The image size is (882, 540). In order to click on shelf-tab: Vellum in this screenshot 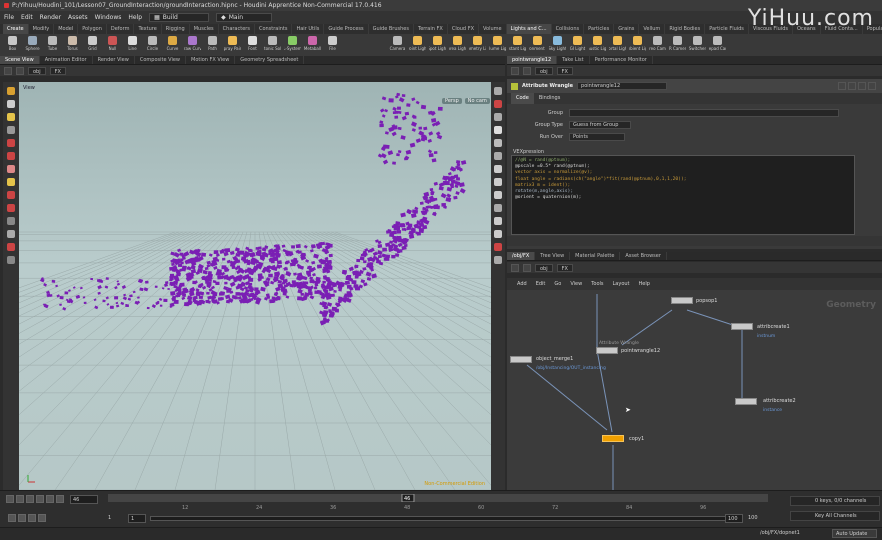, I will do `click(652, 29)`.